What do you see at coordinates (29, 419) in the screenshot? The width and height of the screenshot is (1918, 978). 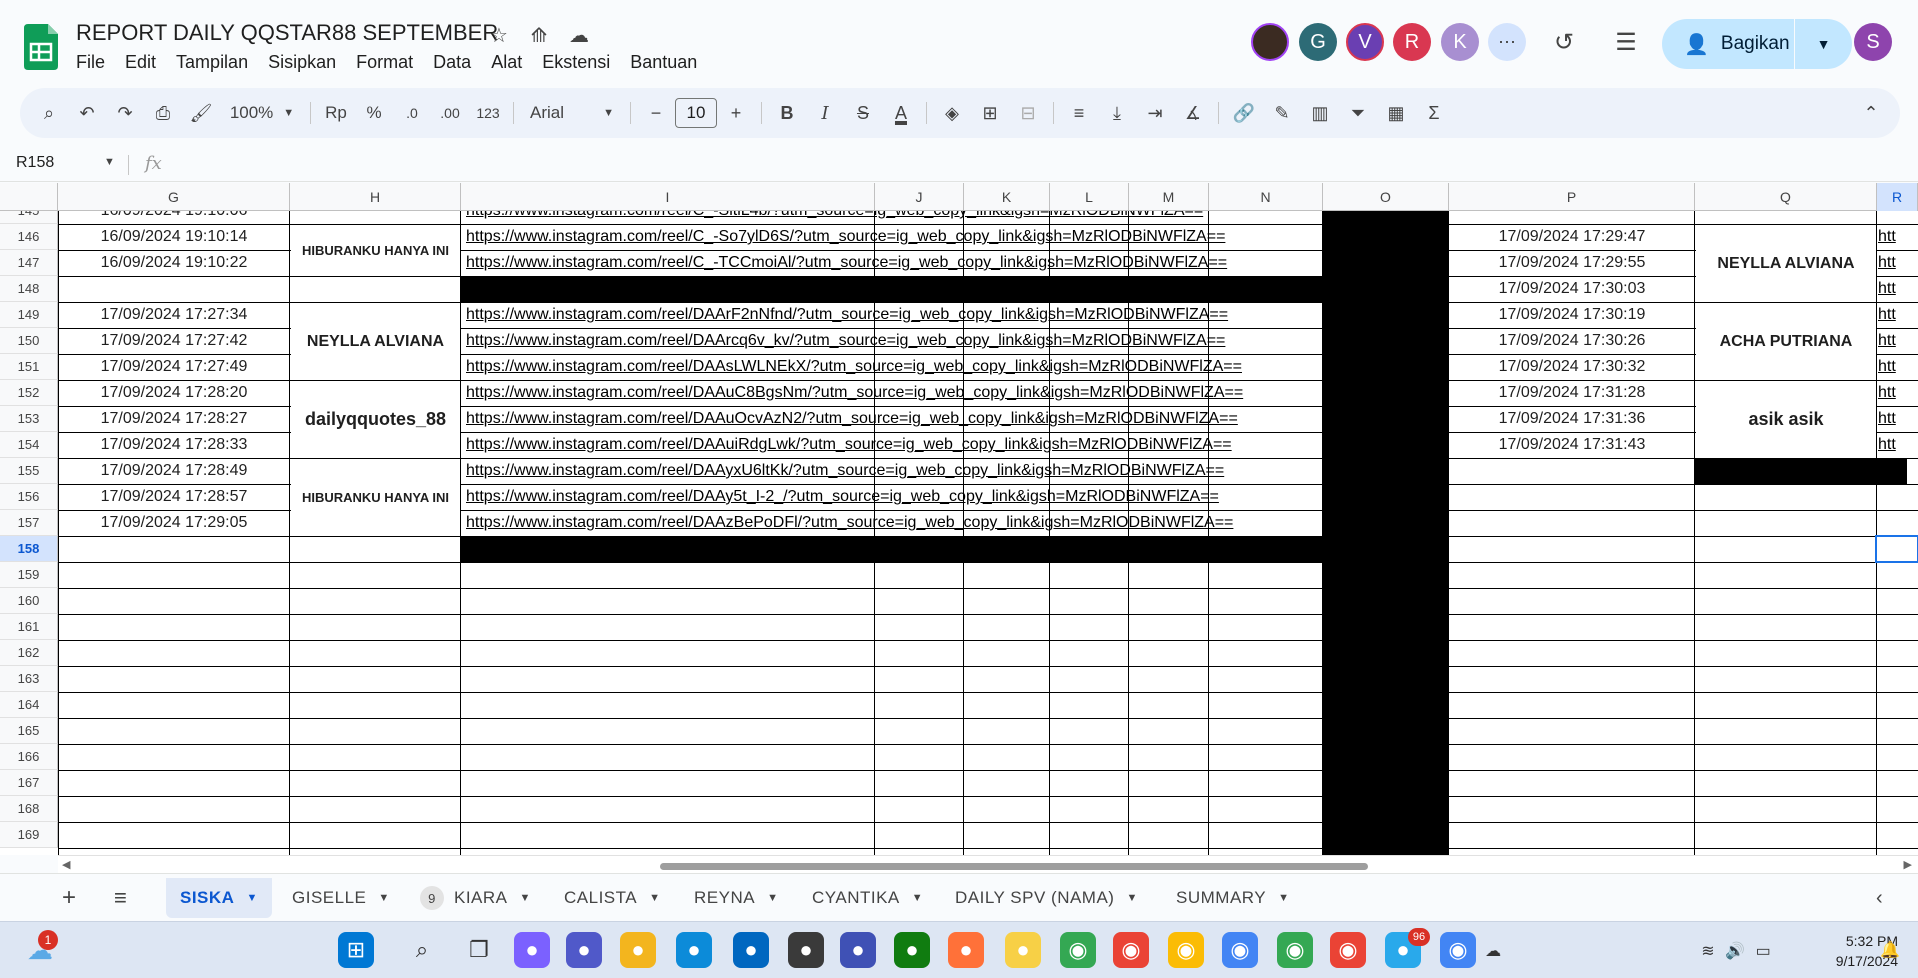 I see `row-header: 153` at bounding box center [29, 419].